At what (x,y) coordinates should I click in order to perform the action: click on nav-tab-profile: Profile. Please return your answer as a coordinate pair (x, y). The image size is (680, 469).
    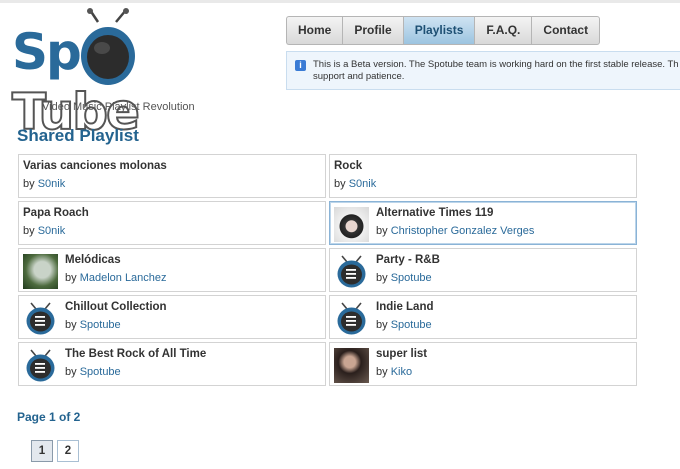
    Looking at the image, I should click on (372, 30).